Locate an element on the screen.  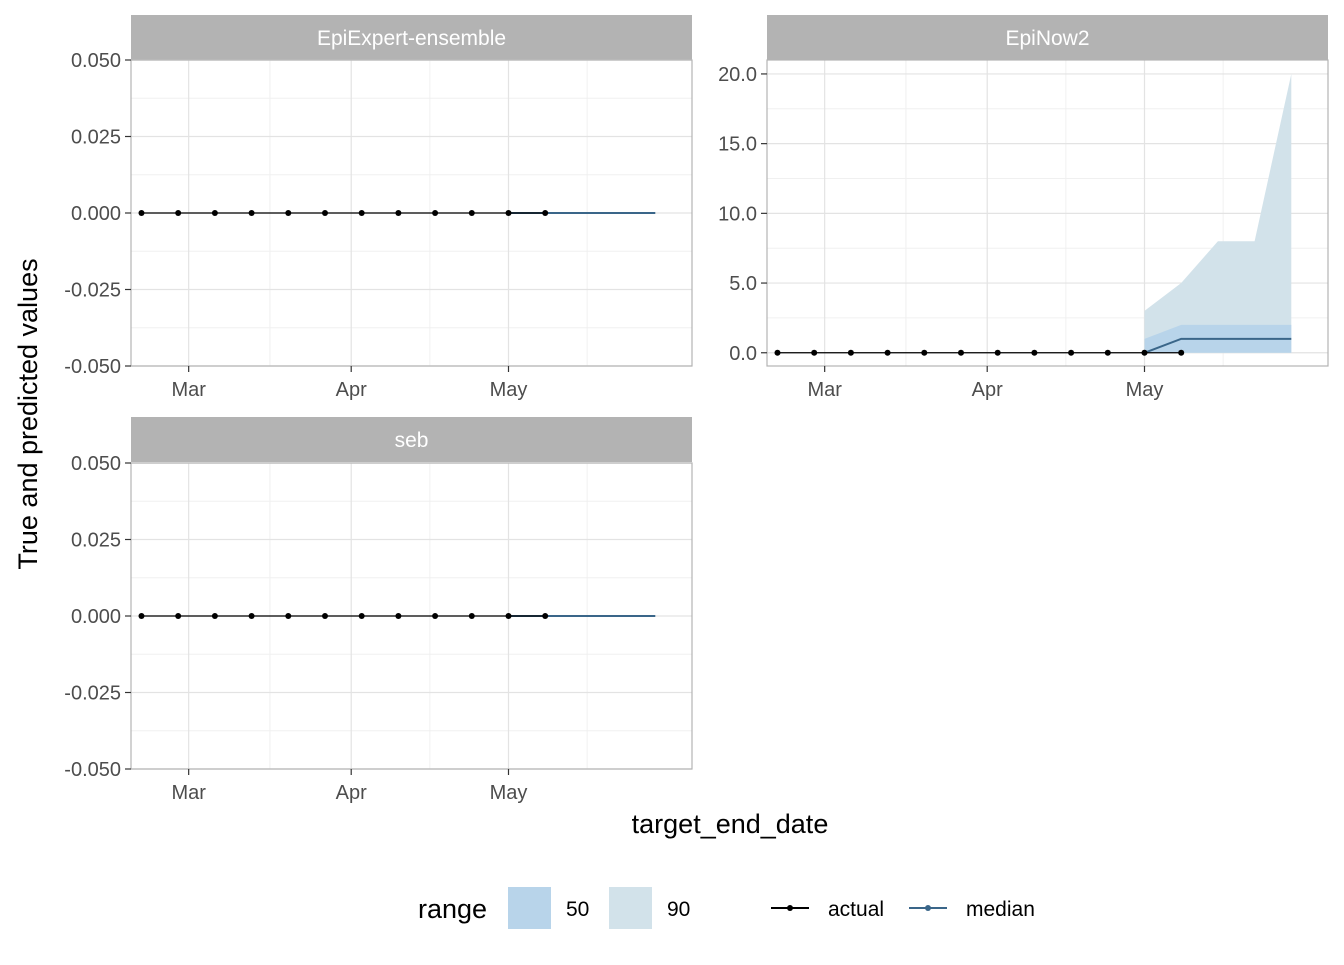
legend-label: 50 is located at coordinates (577, 909).